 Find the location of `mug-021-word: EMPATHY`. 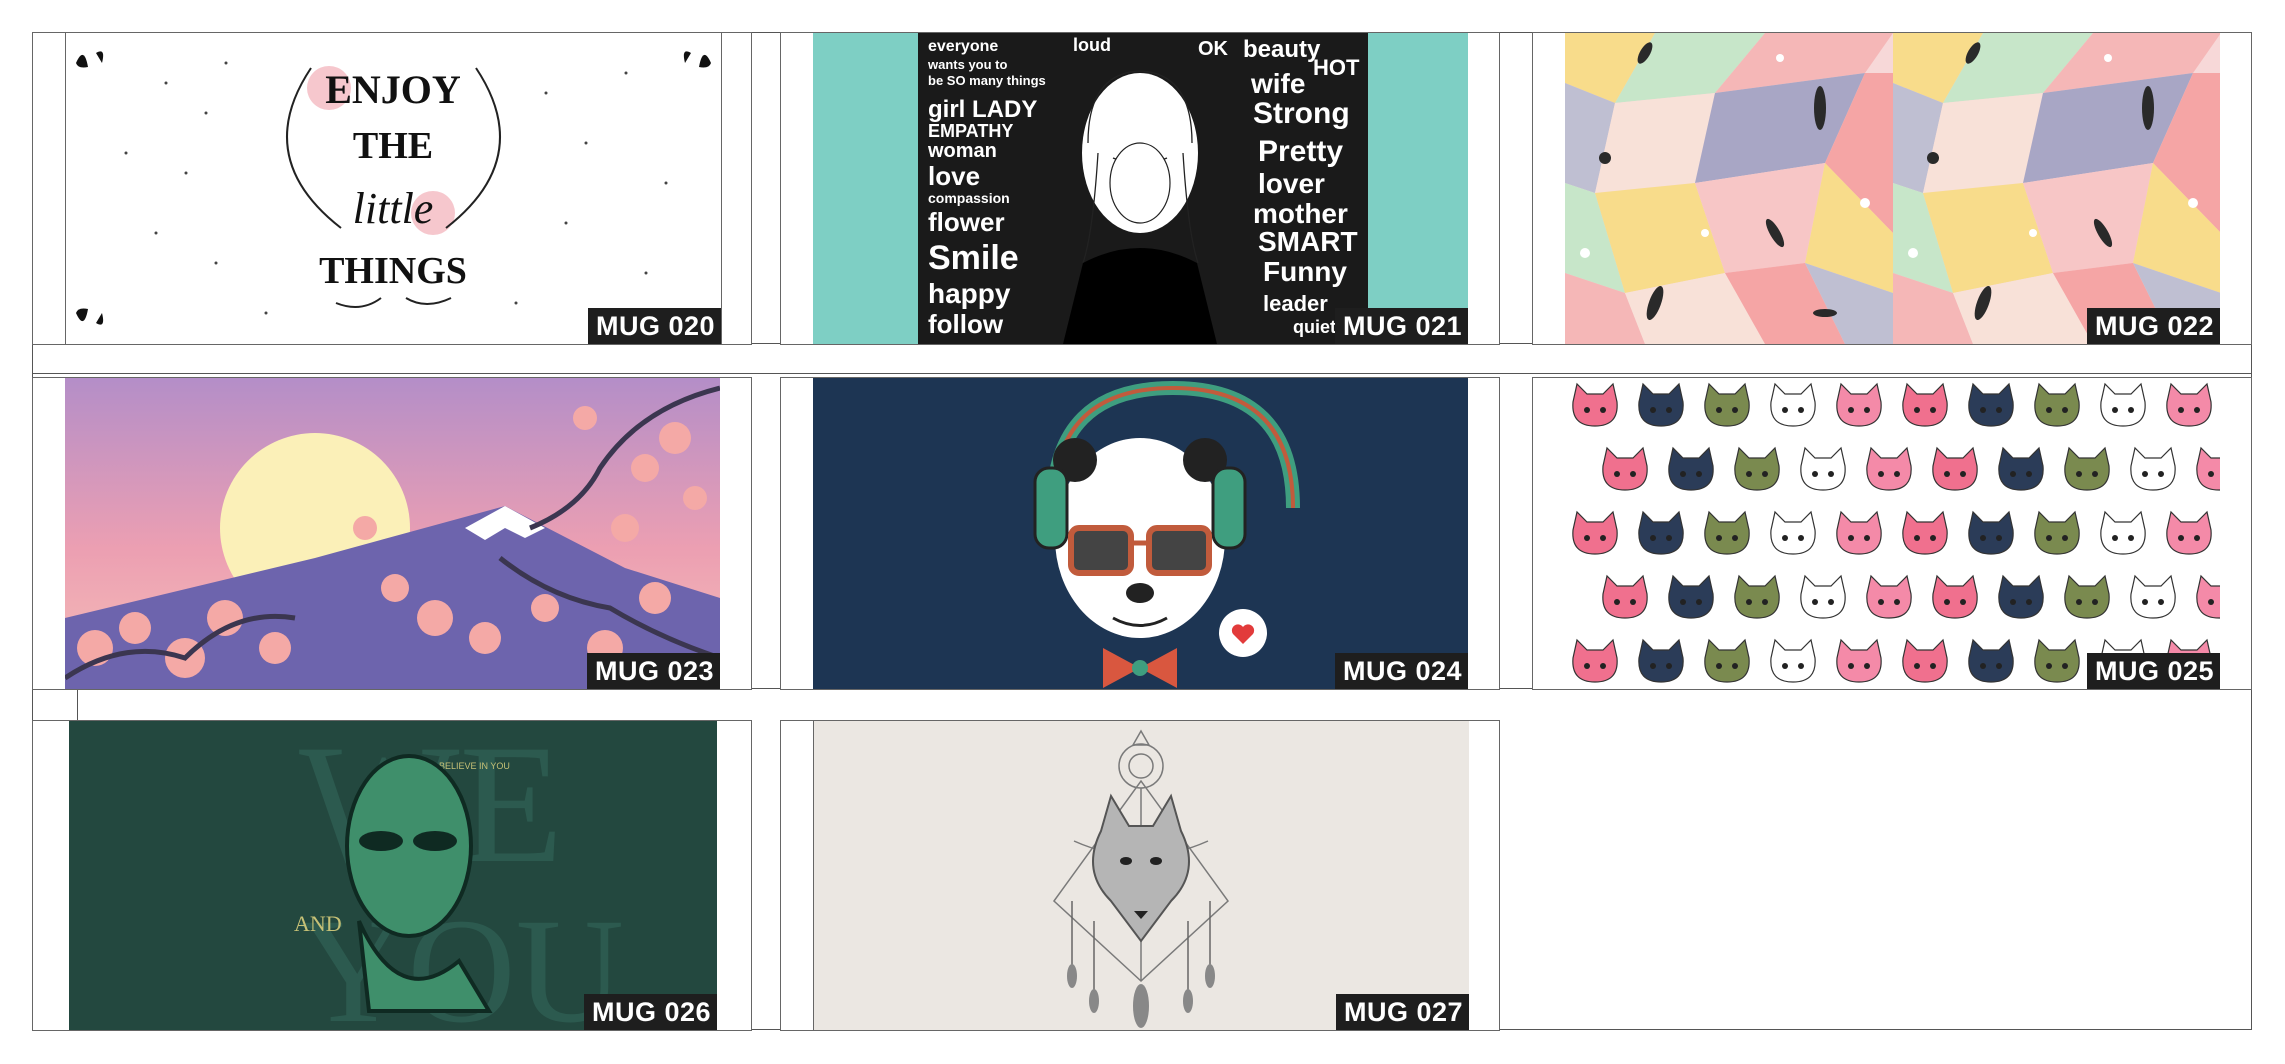

mug-021-word: EMPATHY is located at coordinates (970, 131).